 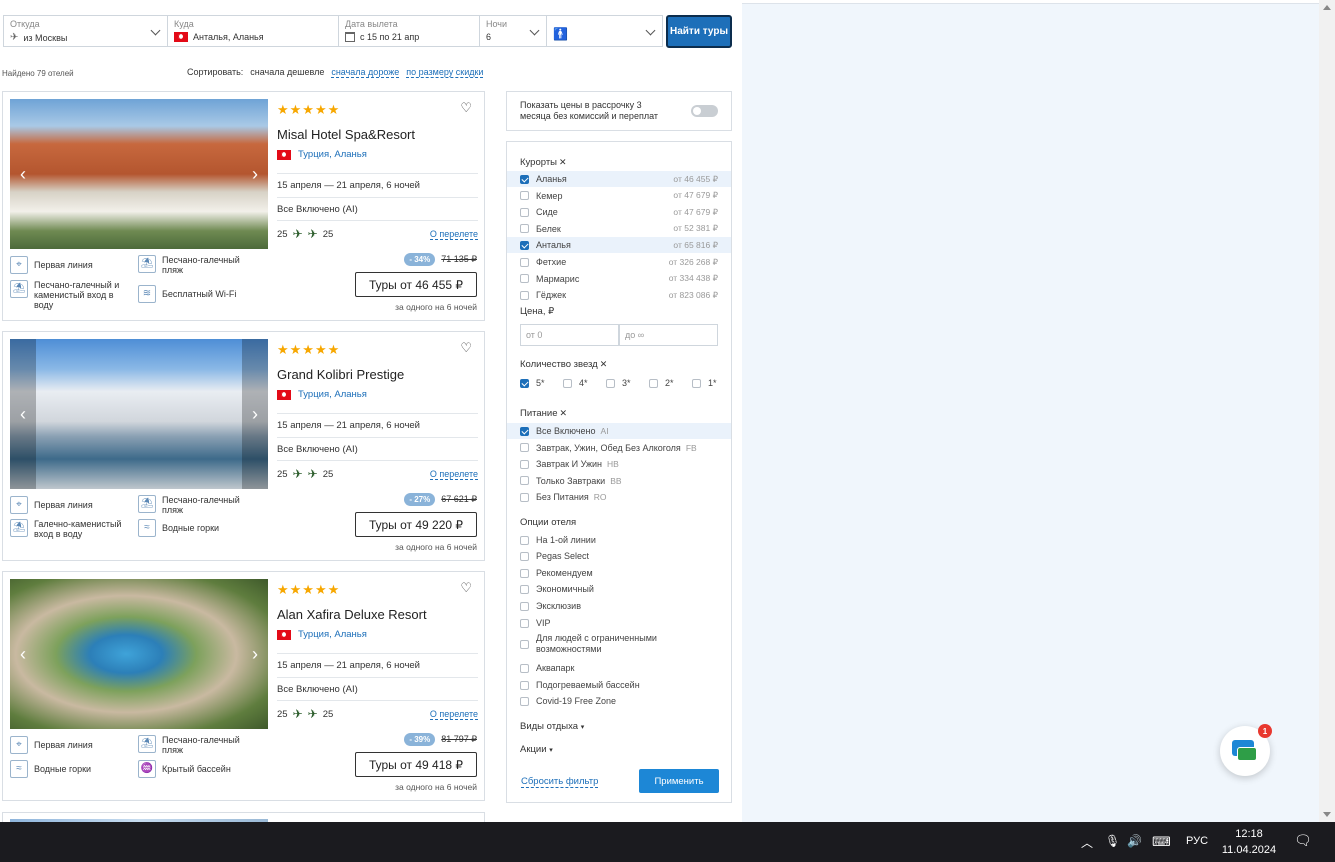 I want to click on hotel-name: Misal Hotel Spa&Resort, so click(x=346, y=134).